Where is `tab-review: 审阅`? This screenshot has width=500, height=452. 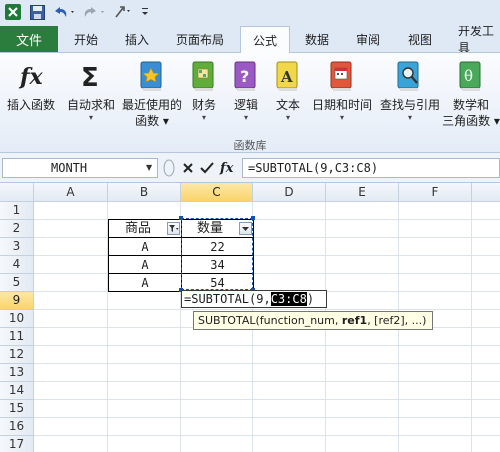
tab-review: 审阅 is located at coordinates (368, 39).